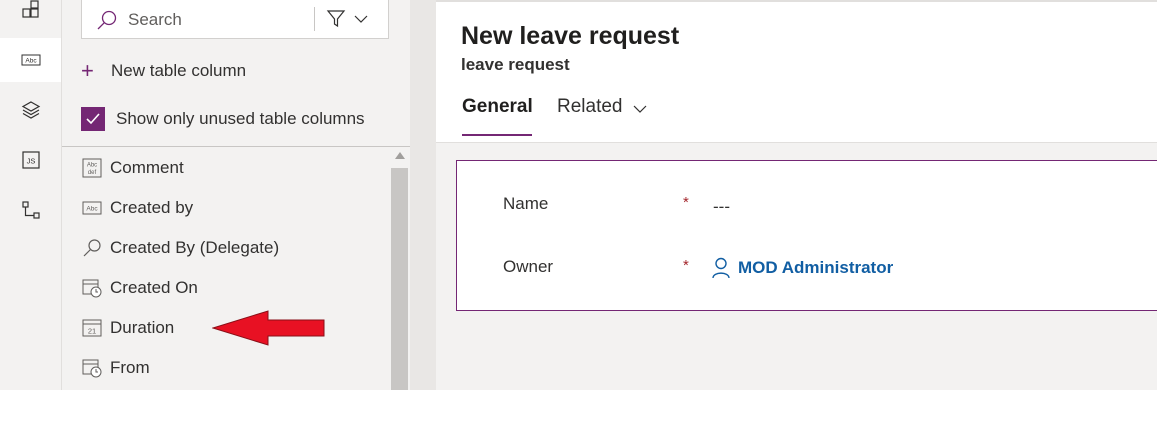 This screenshot has width=1157, height=446. What do you see at coordinates (590, 106) in the screenshot?
I see `tab-label: Related` at bounding box center [590, 106].